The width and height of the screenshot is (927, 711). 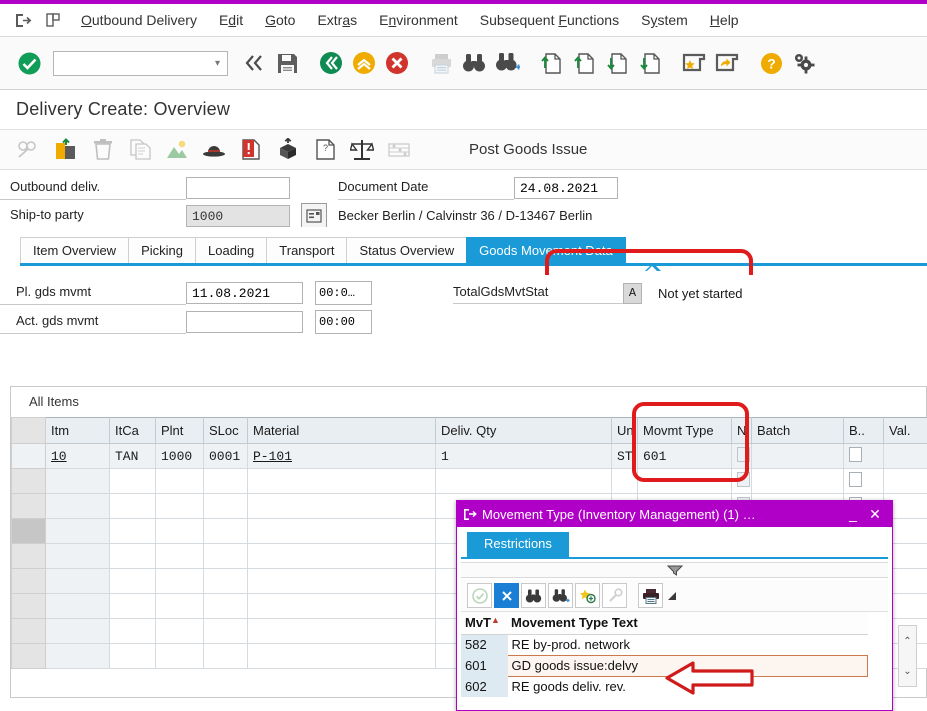 I want to click on col-plnt: Plnt, so click(x=179, y=430).